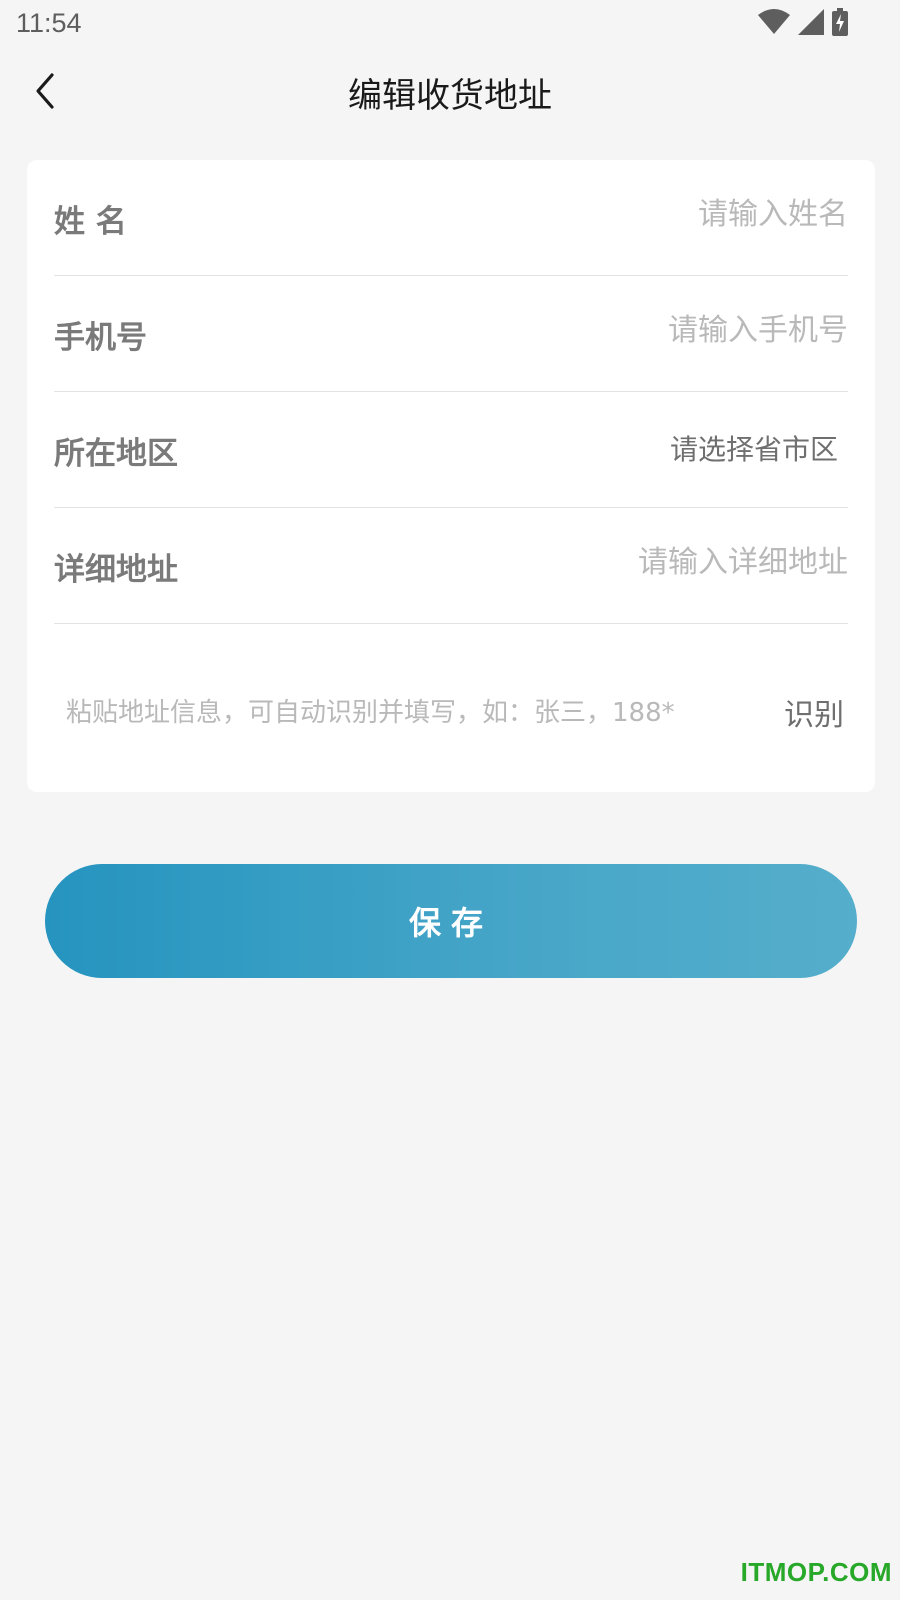 The height and width of the screenshot is (1600, 900). I want to click on phone-row: 手机号, so click(451, 334).